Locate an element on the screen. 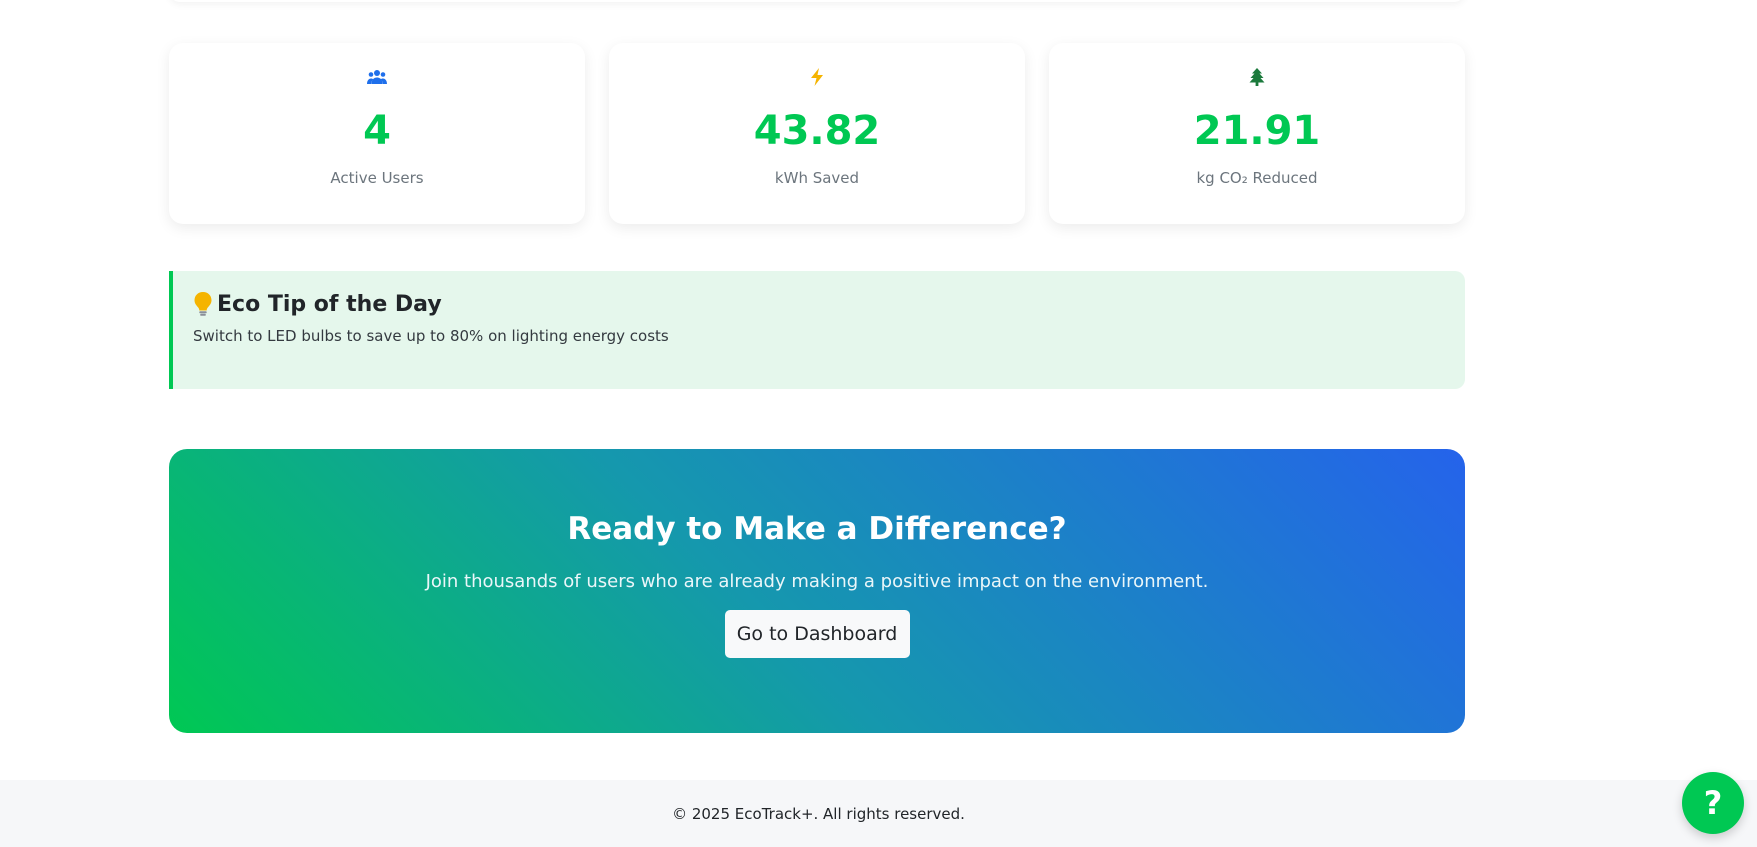 This screenshot has height=847, width=1757. help-button: ? is located at coordinates (1713, 803).